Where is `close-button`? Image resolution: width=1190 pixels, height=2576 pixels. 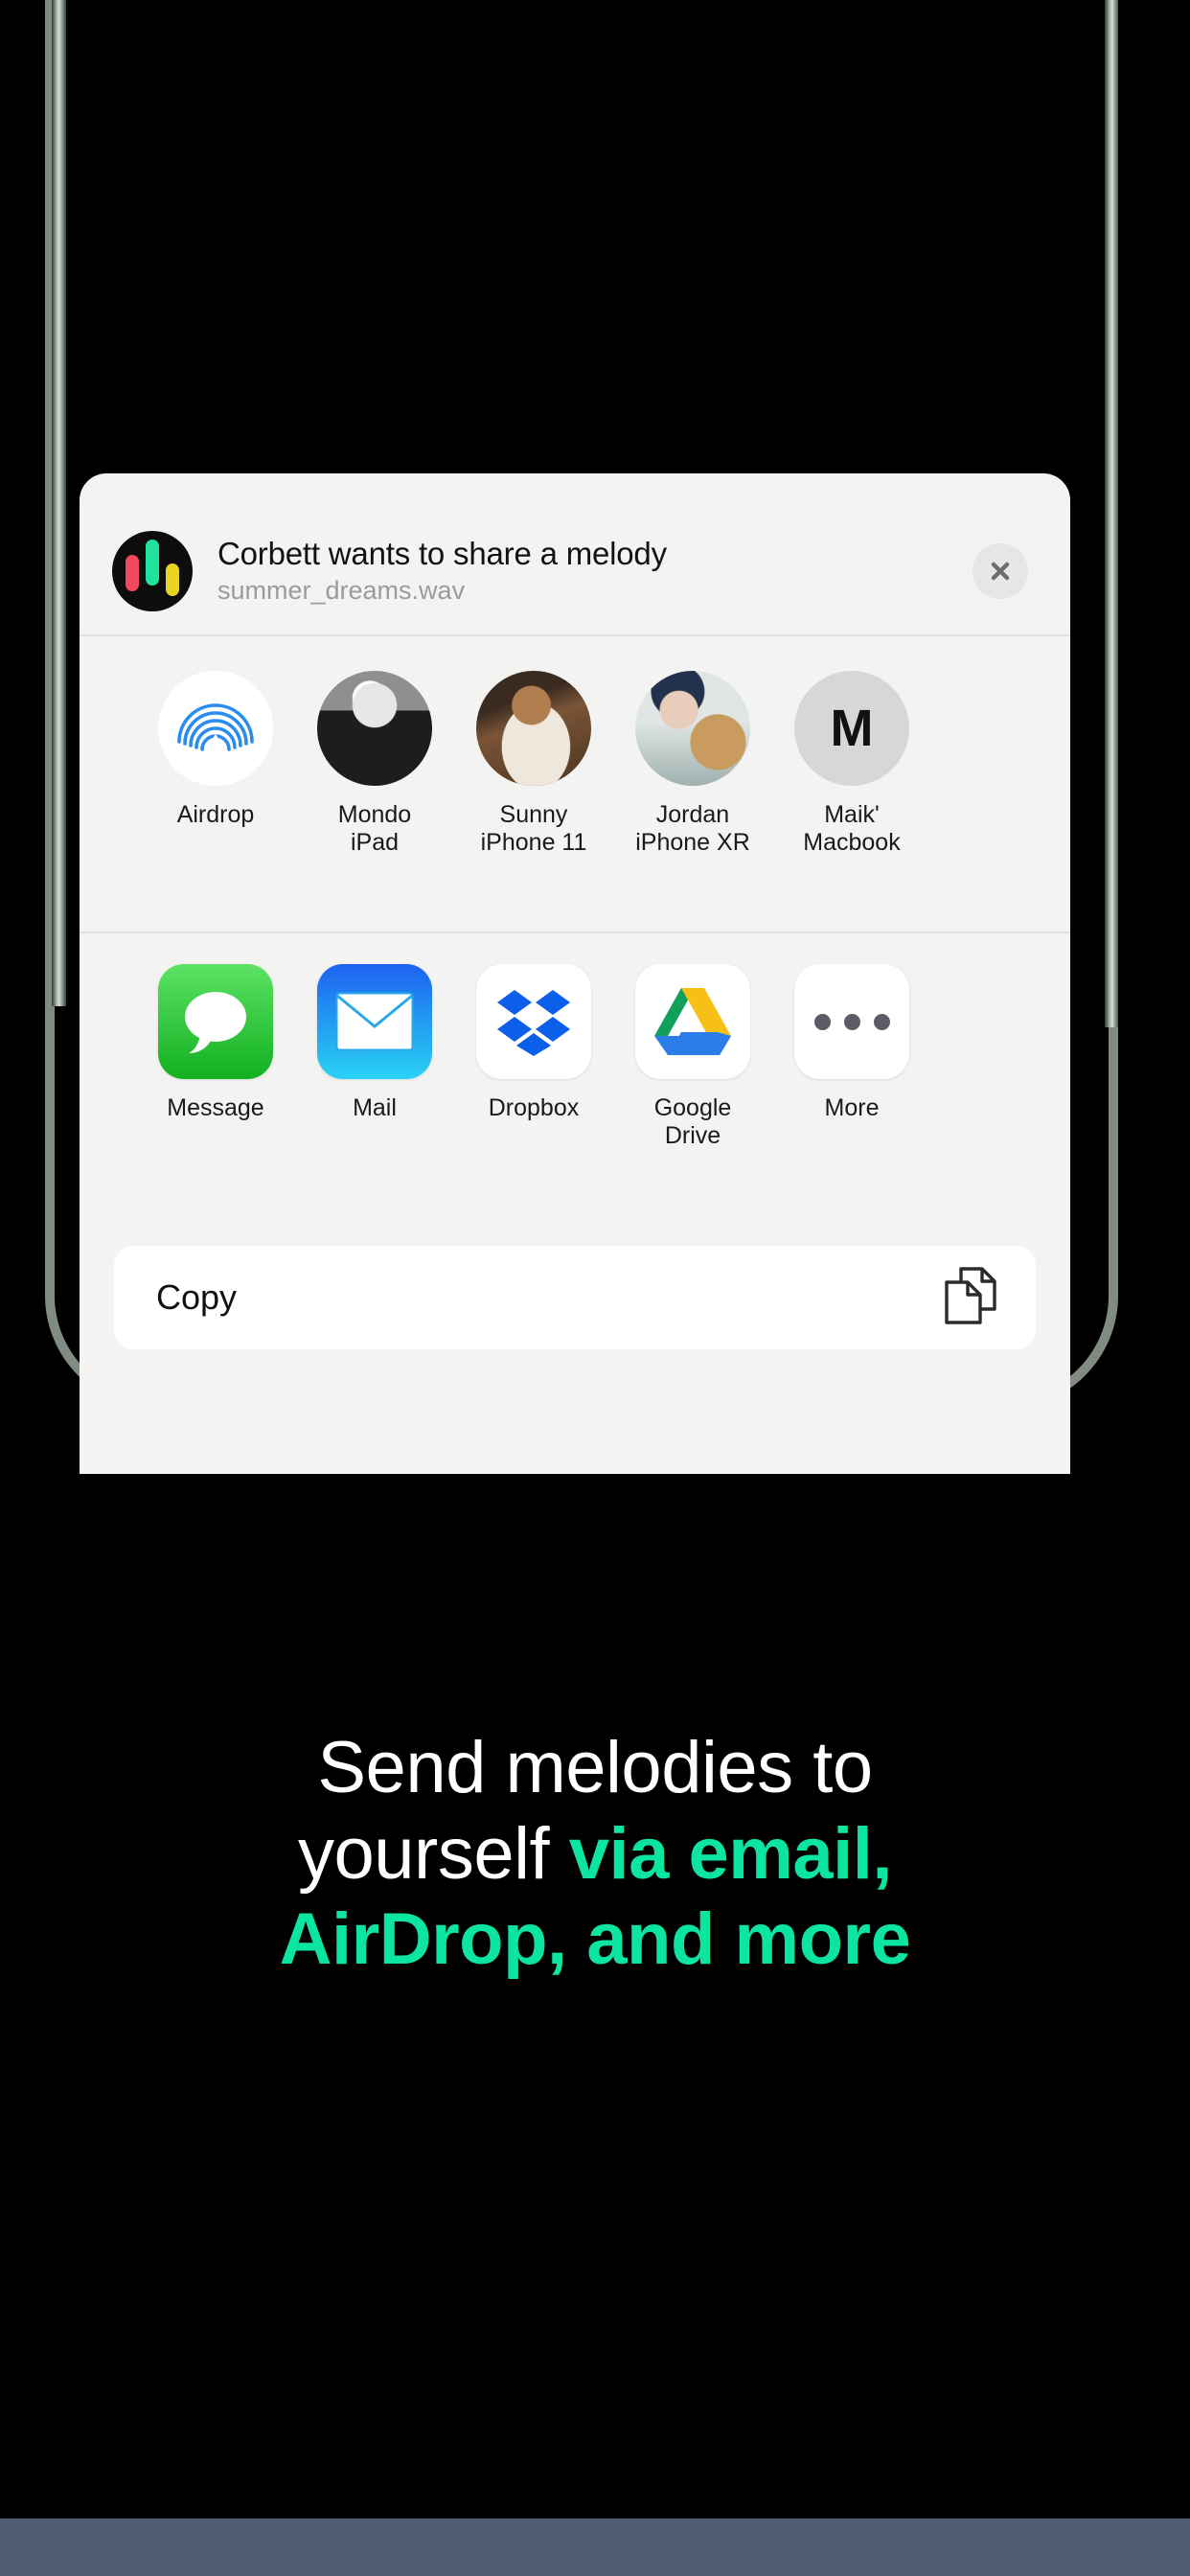
close-button is located at coordinates (1001, 571).